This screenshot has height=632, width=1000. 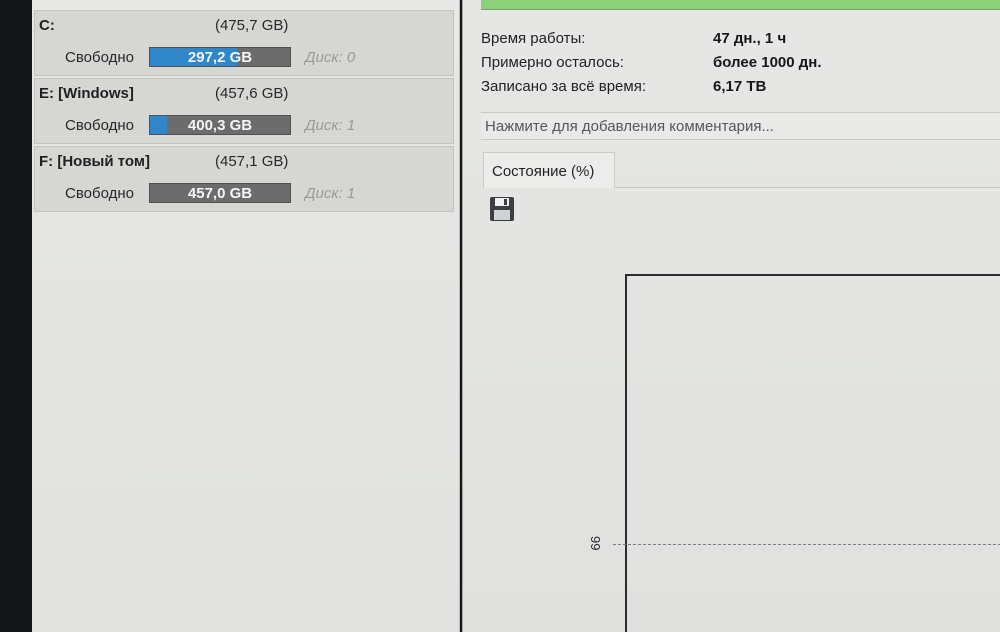 I want to click on drive-name: F: [Новый том], so click(x=94, y=161).